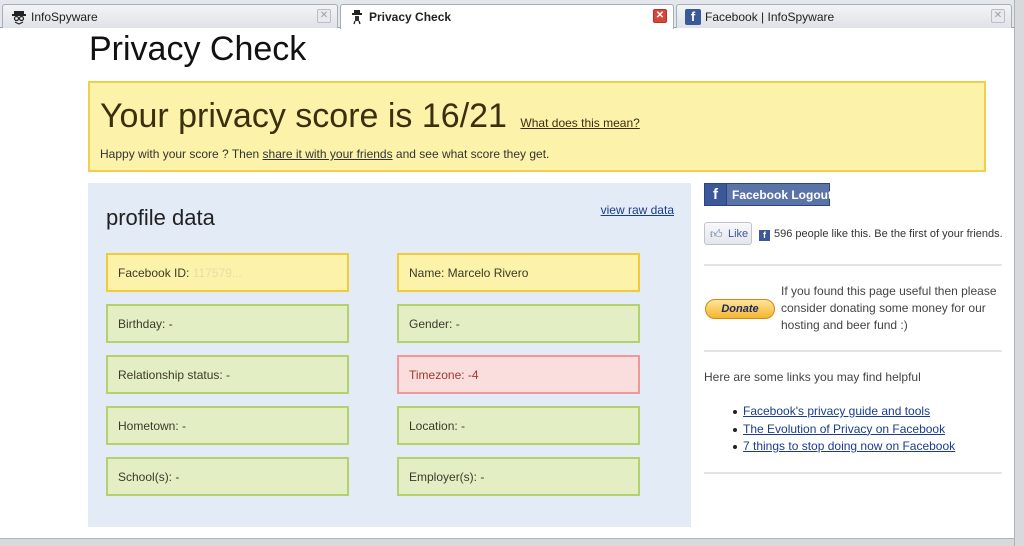  What do you see at coordinates (160, 217) in the screenshot?
I see `profile-data-title: profile data` at bounding box center [160, 217].